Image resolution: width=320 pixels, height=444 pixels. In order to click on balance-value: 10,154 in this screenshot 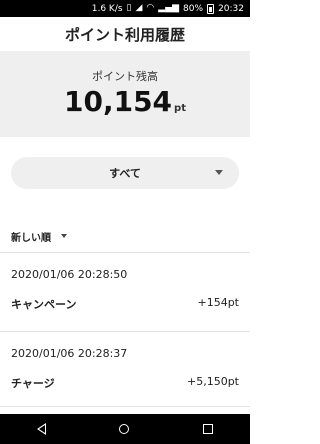, I will do `click(118, 101)`.